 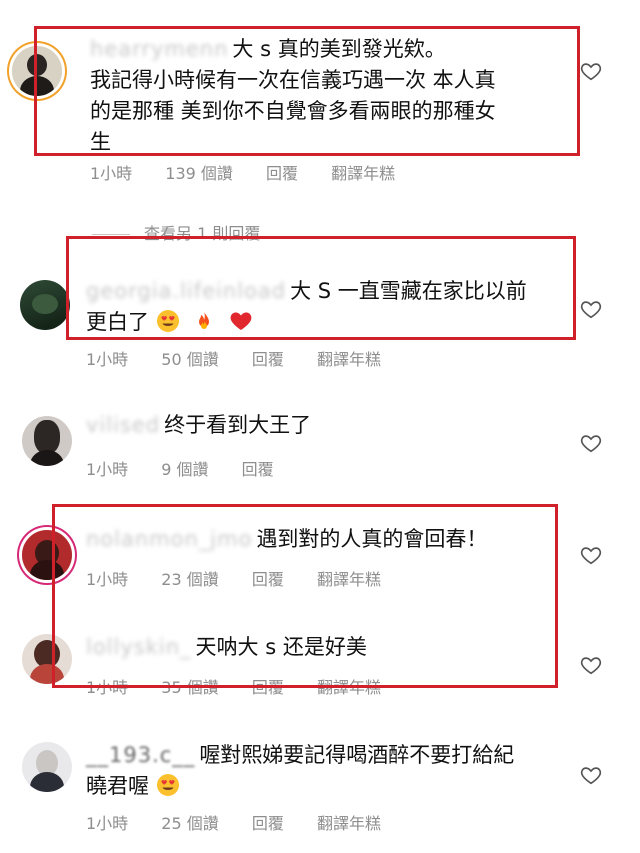 What do you see at coordinates (256, 172) in the screenshot?
I see `comment-meta: 1小時 139 個讚 回覆 翻譯年糕` at bounding box center [256, 172].